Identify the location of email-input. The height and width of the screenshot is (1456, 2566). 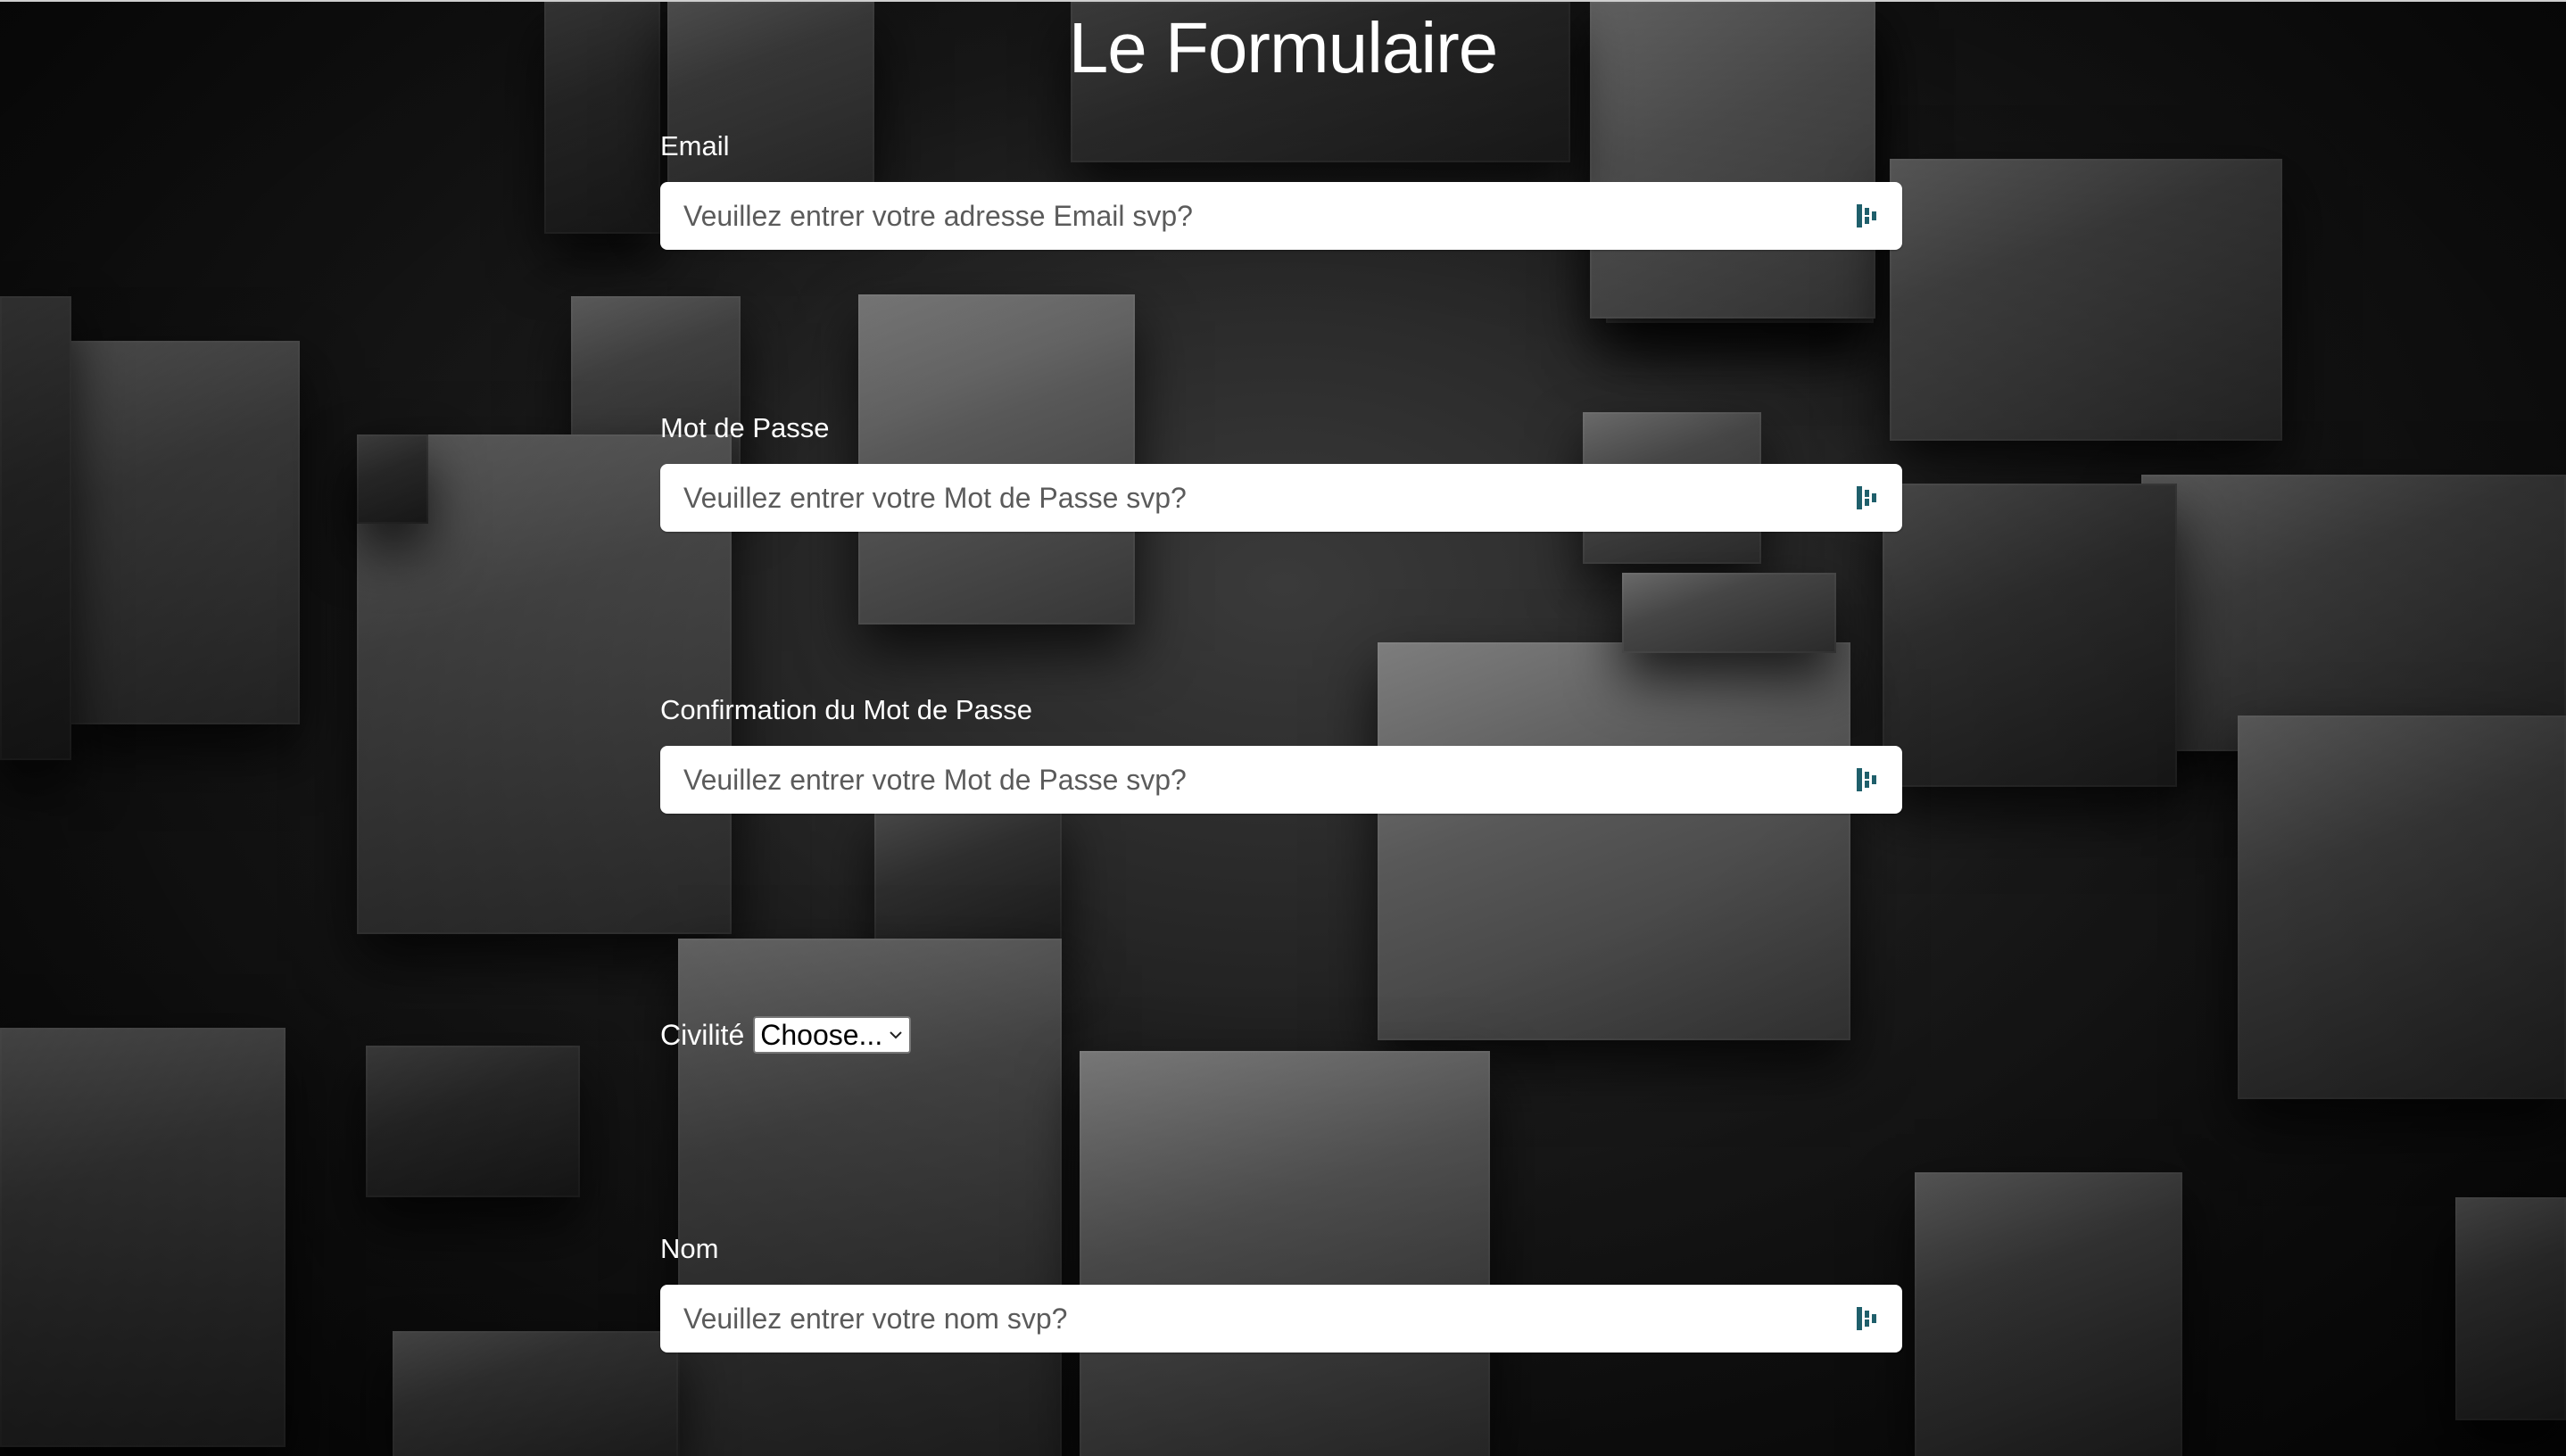
(1254, 216).